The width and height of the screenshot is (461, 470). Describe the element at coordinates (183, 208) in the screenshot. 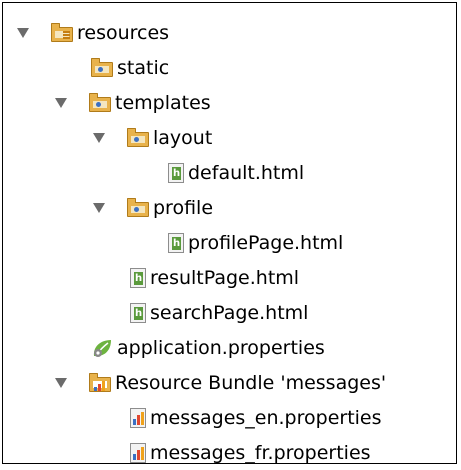

I see `tree-node-label: profile` at that location.